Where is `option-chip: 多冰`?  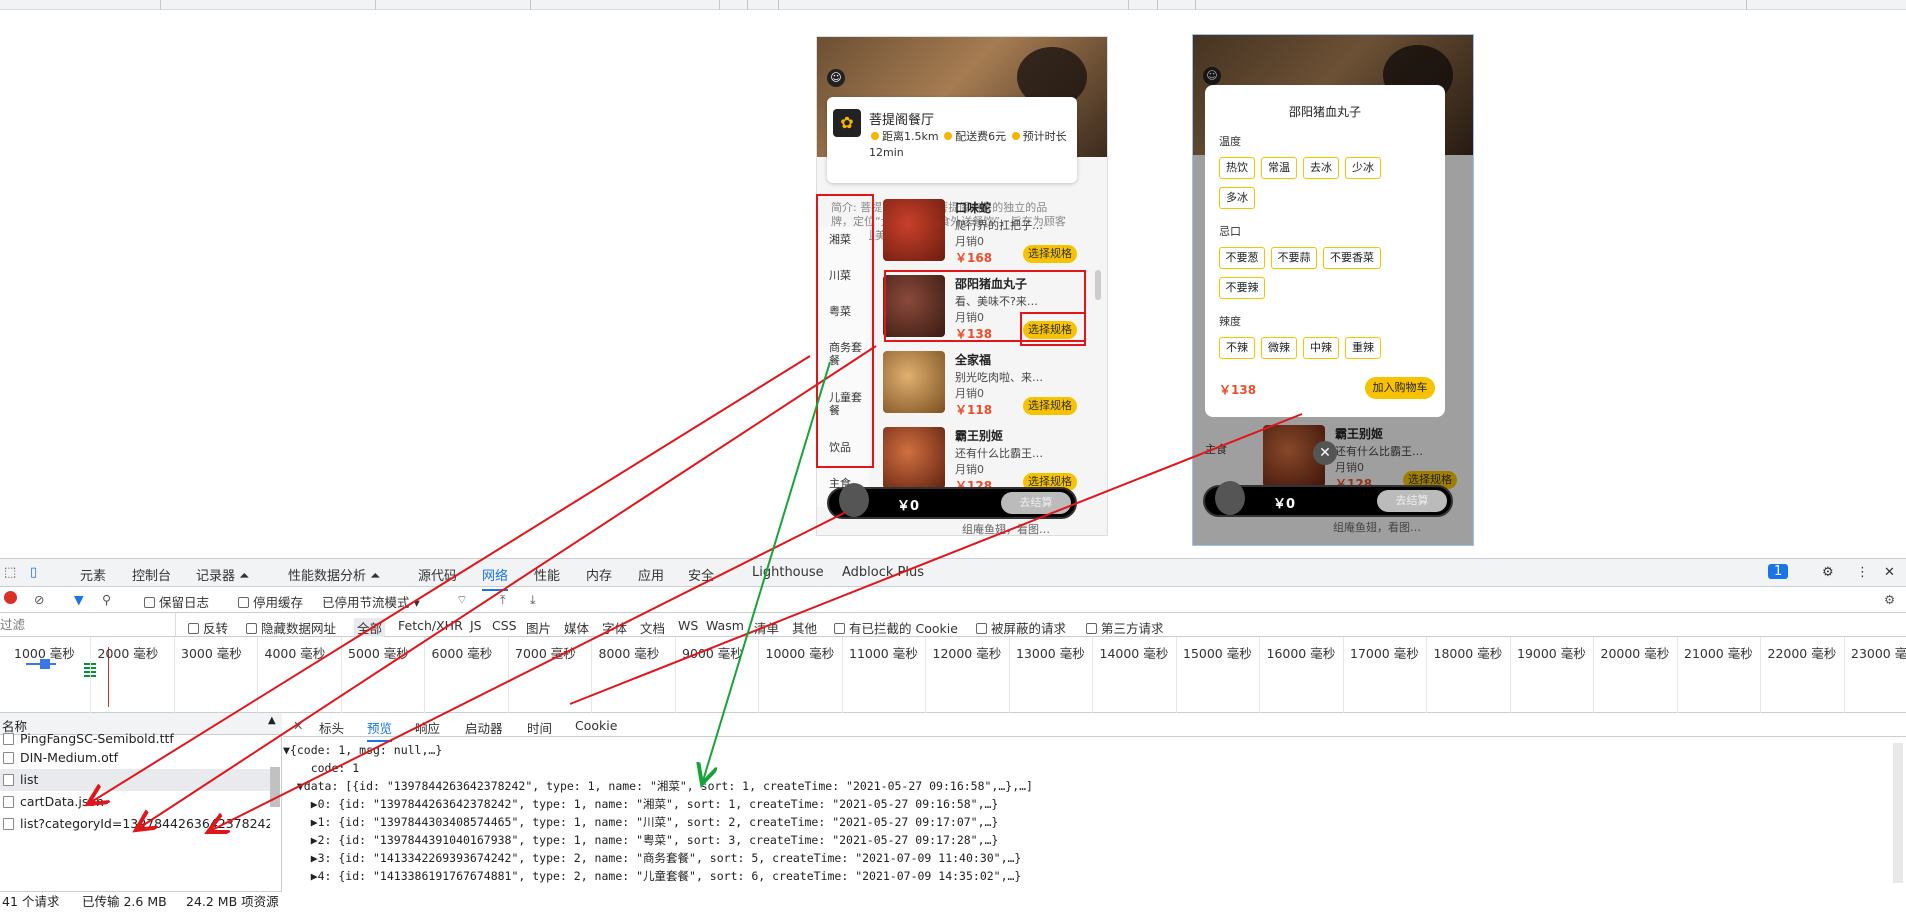 option-chip: 多冰 is located at coordinates (1237, 198).